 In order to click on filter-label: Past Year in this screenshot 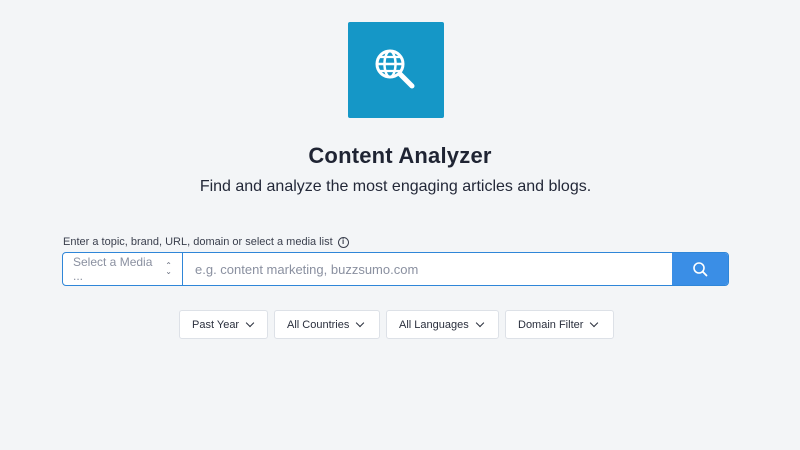, I will do `click(216, 324)`.